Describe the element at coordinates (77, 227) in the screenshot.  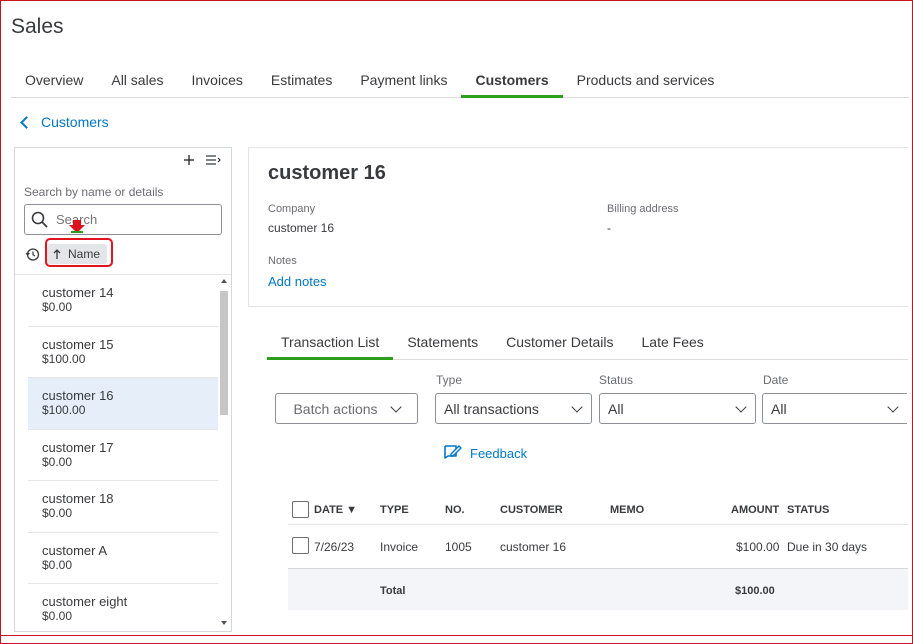
I see `arrow-down-annotation-icon` at that location.